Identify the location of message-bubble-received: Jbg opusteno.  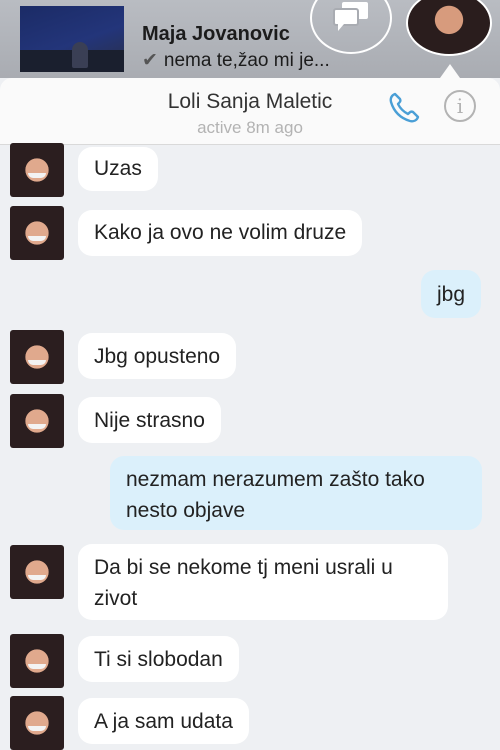
(157, 356).